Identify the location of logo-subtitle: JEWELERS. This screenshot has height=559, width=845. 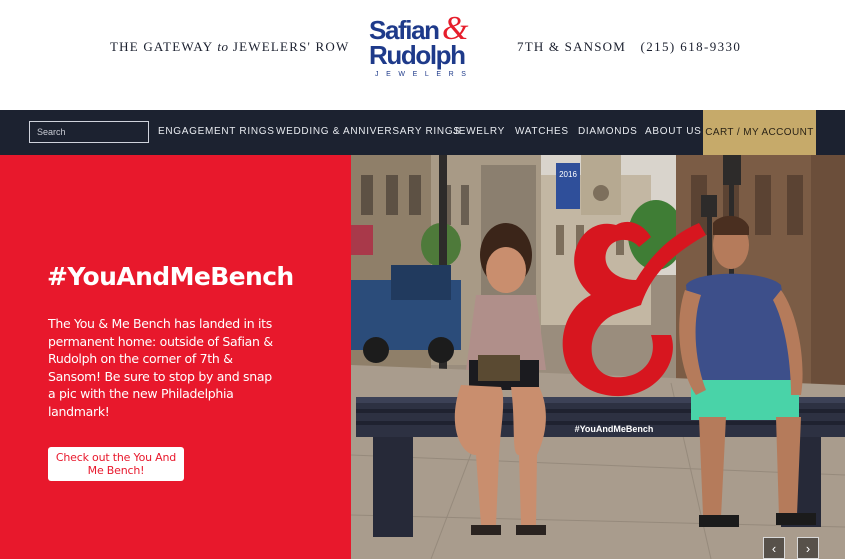
(424, 74).